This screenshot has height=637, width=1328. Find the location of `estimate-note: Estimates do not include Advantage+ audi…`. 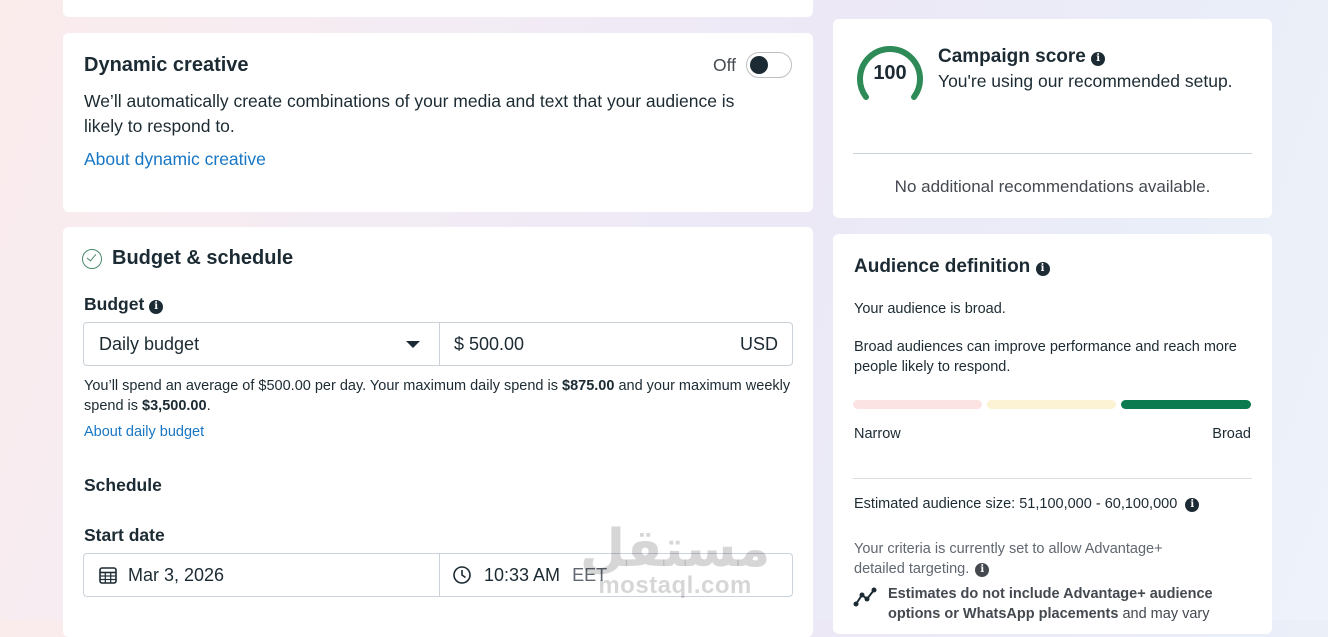

estimate-note: Estimates do not include Advantage+ audi… is located at coordinates (1068, 604).